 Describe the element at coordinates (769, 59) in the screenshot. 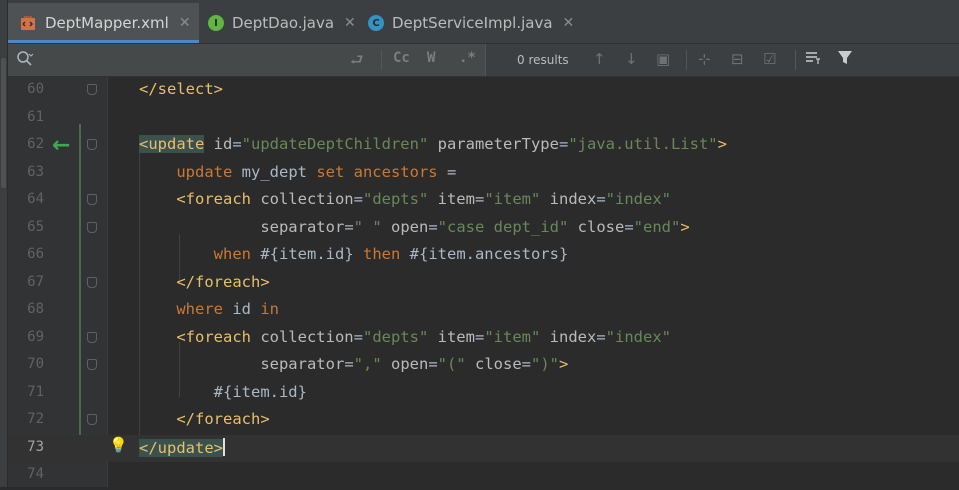

I see `select-all-matches-icon: ☑` at that location.